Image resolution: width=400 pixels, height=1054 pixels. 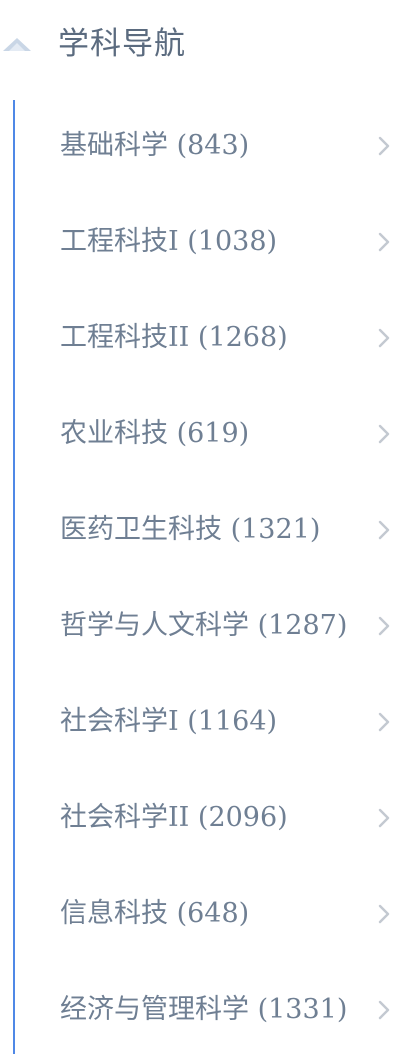 I want to click on subject-item-label: 农业科技 (619), so click(x=155, y=433).